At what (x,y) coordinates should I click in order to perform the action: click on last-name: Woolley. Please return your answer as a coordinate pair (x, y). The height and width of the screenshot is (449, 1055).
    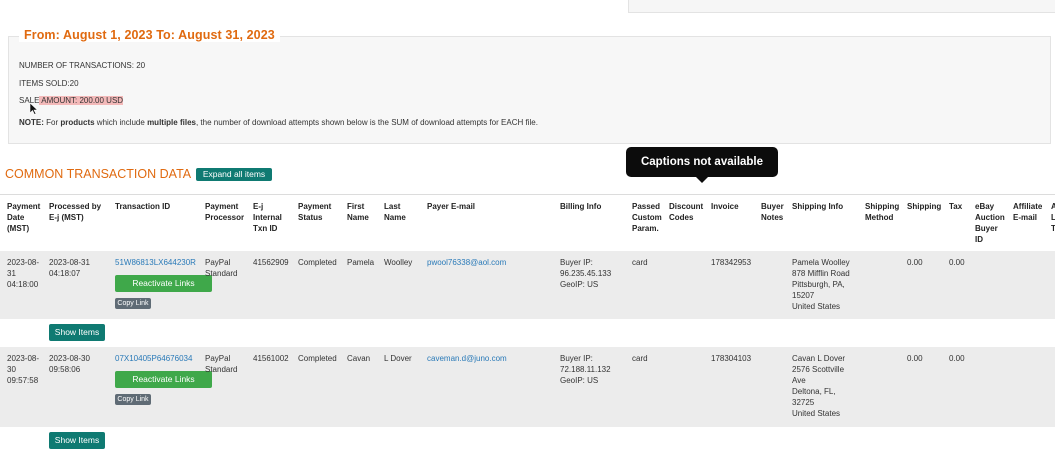
    Looking at the image, I should click on (398, 262).